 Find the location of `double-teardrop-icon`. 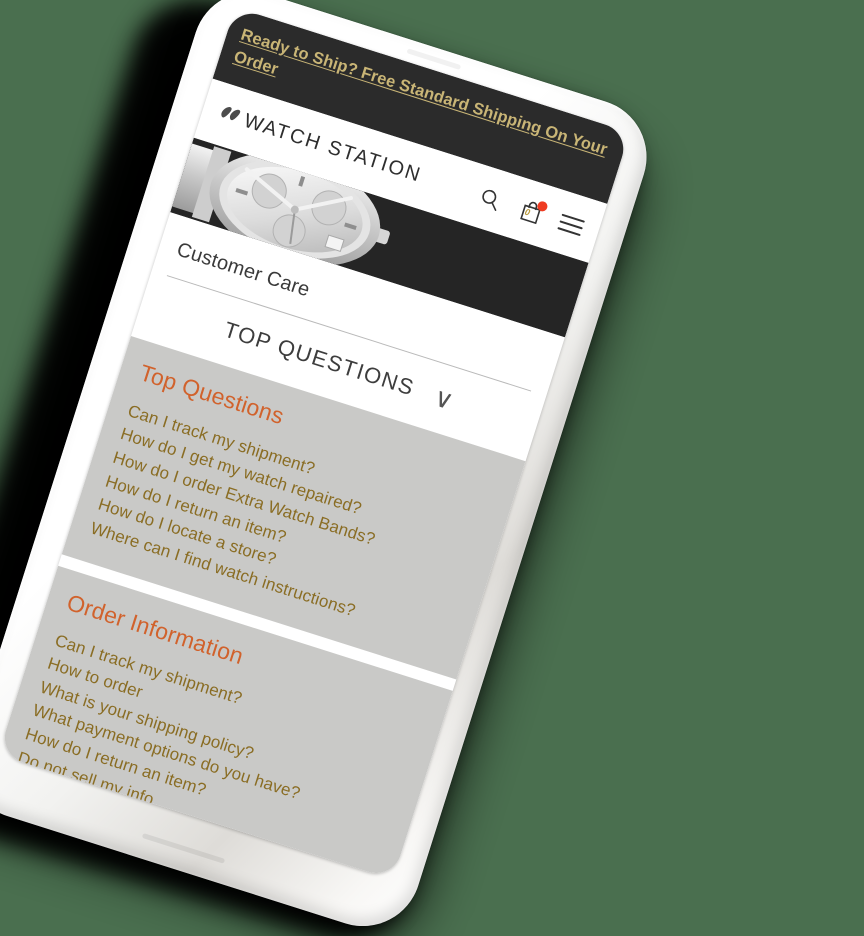

double-teardrop-icon is located at coordinates (231, 117).